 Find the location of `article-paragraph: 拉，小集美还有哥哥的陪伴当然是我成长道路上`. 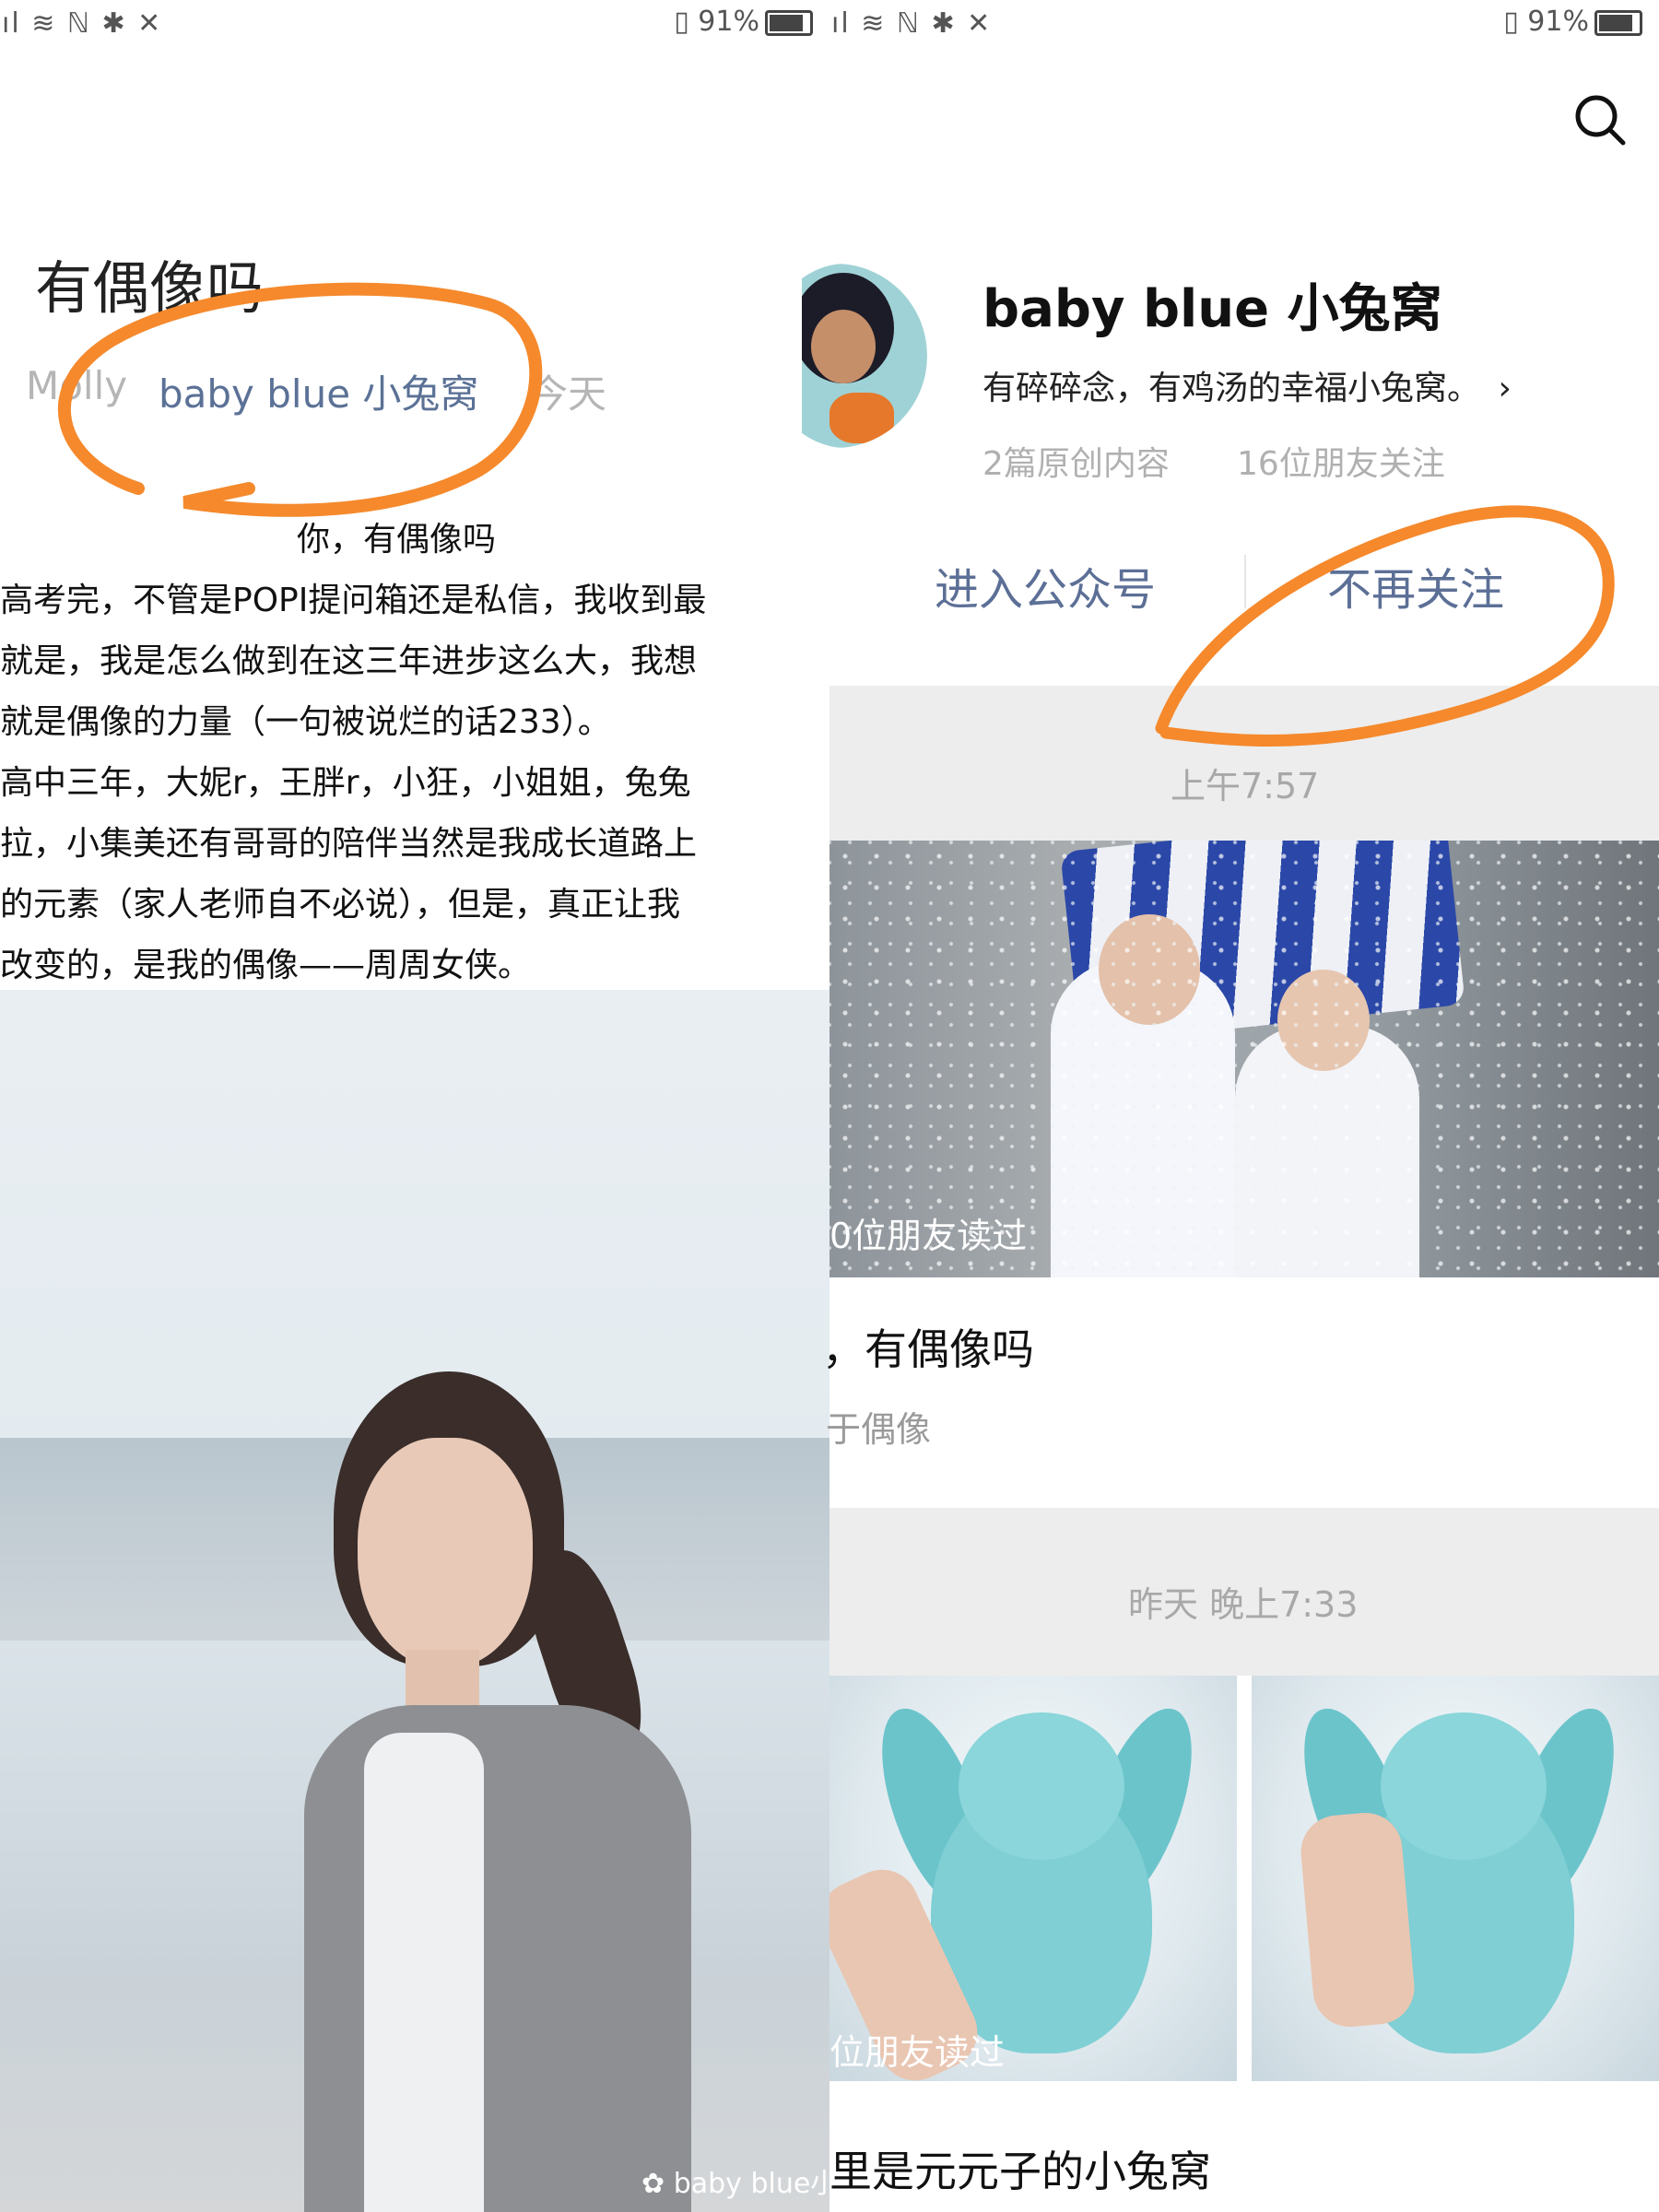

article-paragraph: 拉，小集美还有哥哥的陪伴当然是我成长道路上 is located at coordinates (349, 844).